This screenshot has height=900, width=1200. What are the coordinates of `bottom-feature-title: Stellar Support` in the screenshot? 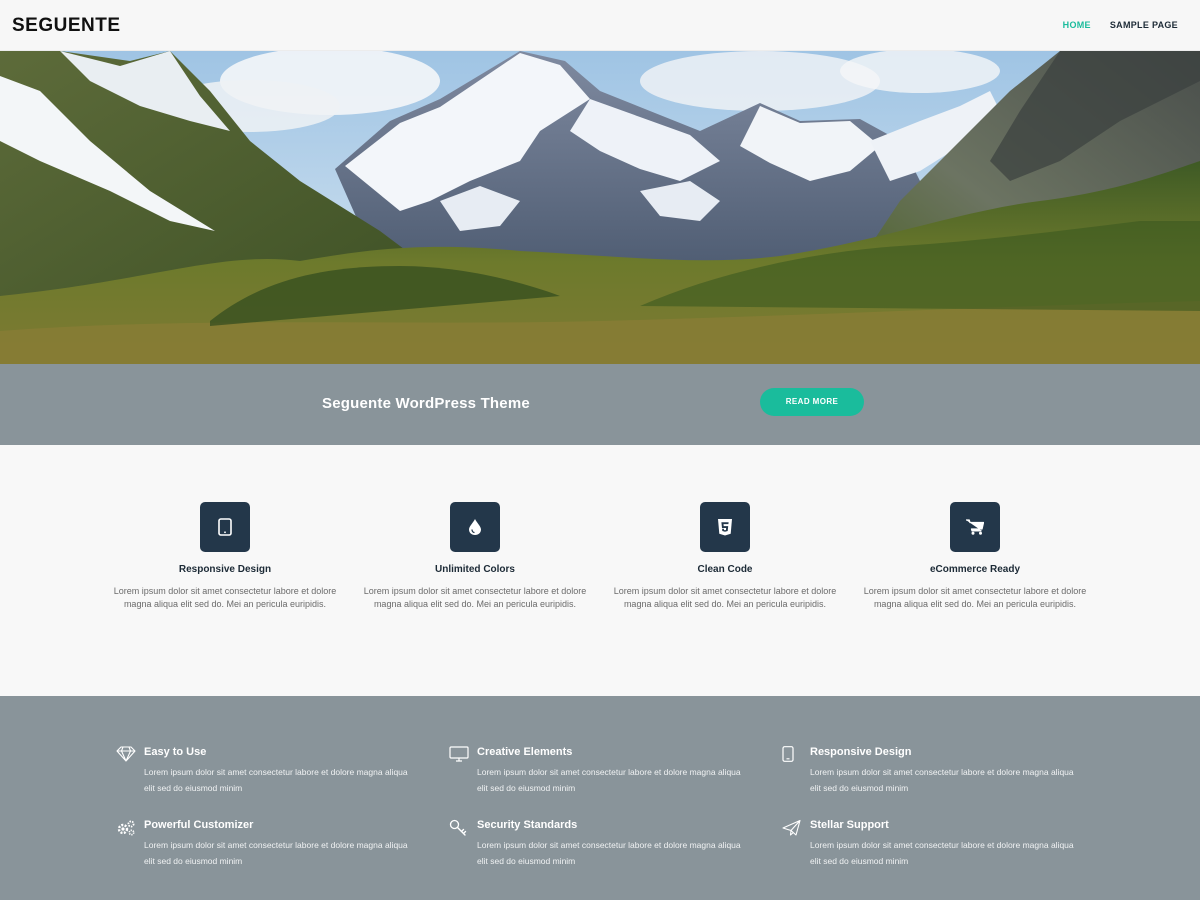 It's located at (849, 825).